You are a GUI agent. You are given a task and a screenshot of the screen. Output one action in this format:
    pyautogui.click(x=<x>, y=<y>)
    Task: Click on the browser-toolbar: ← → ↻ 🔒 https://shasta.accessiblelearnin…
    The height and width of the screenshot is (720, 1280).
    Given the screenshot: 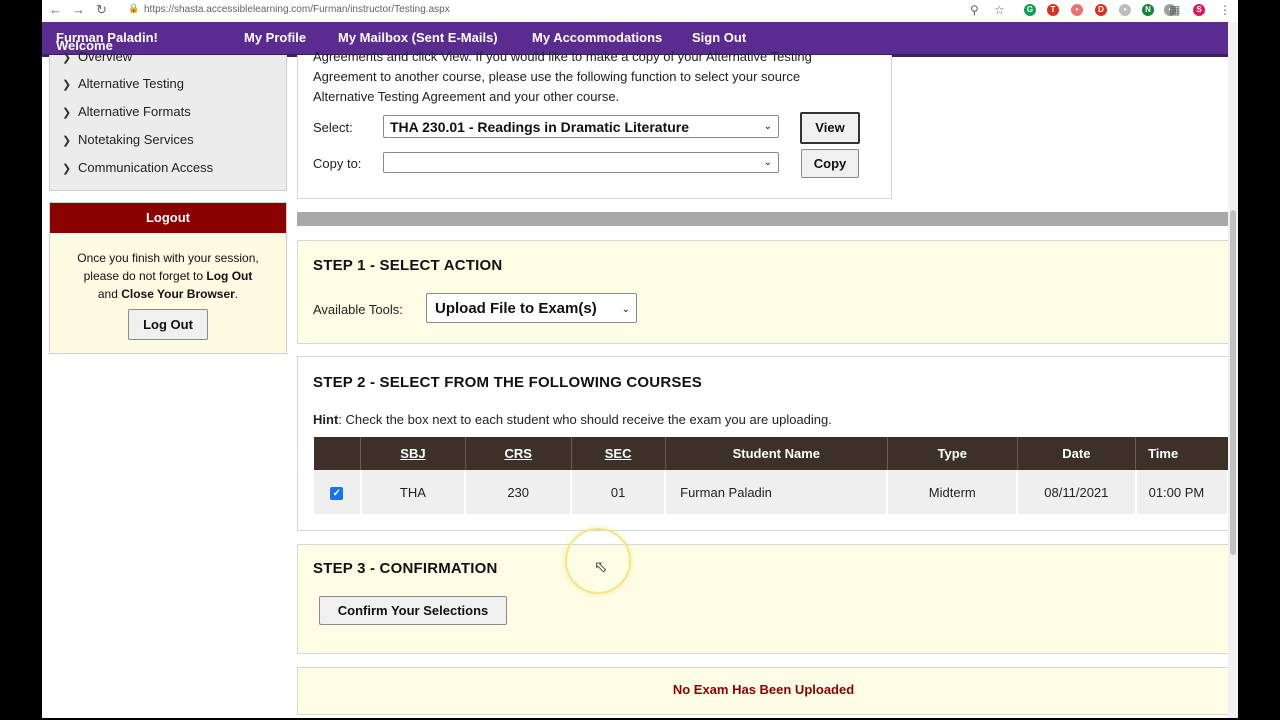 What is the action you would take?
    pyautogui.click(x=640, y=11)
    